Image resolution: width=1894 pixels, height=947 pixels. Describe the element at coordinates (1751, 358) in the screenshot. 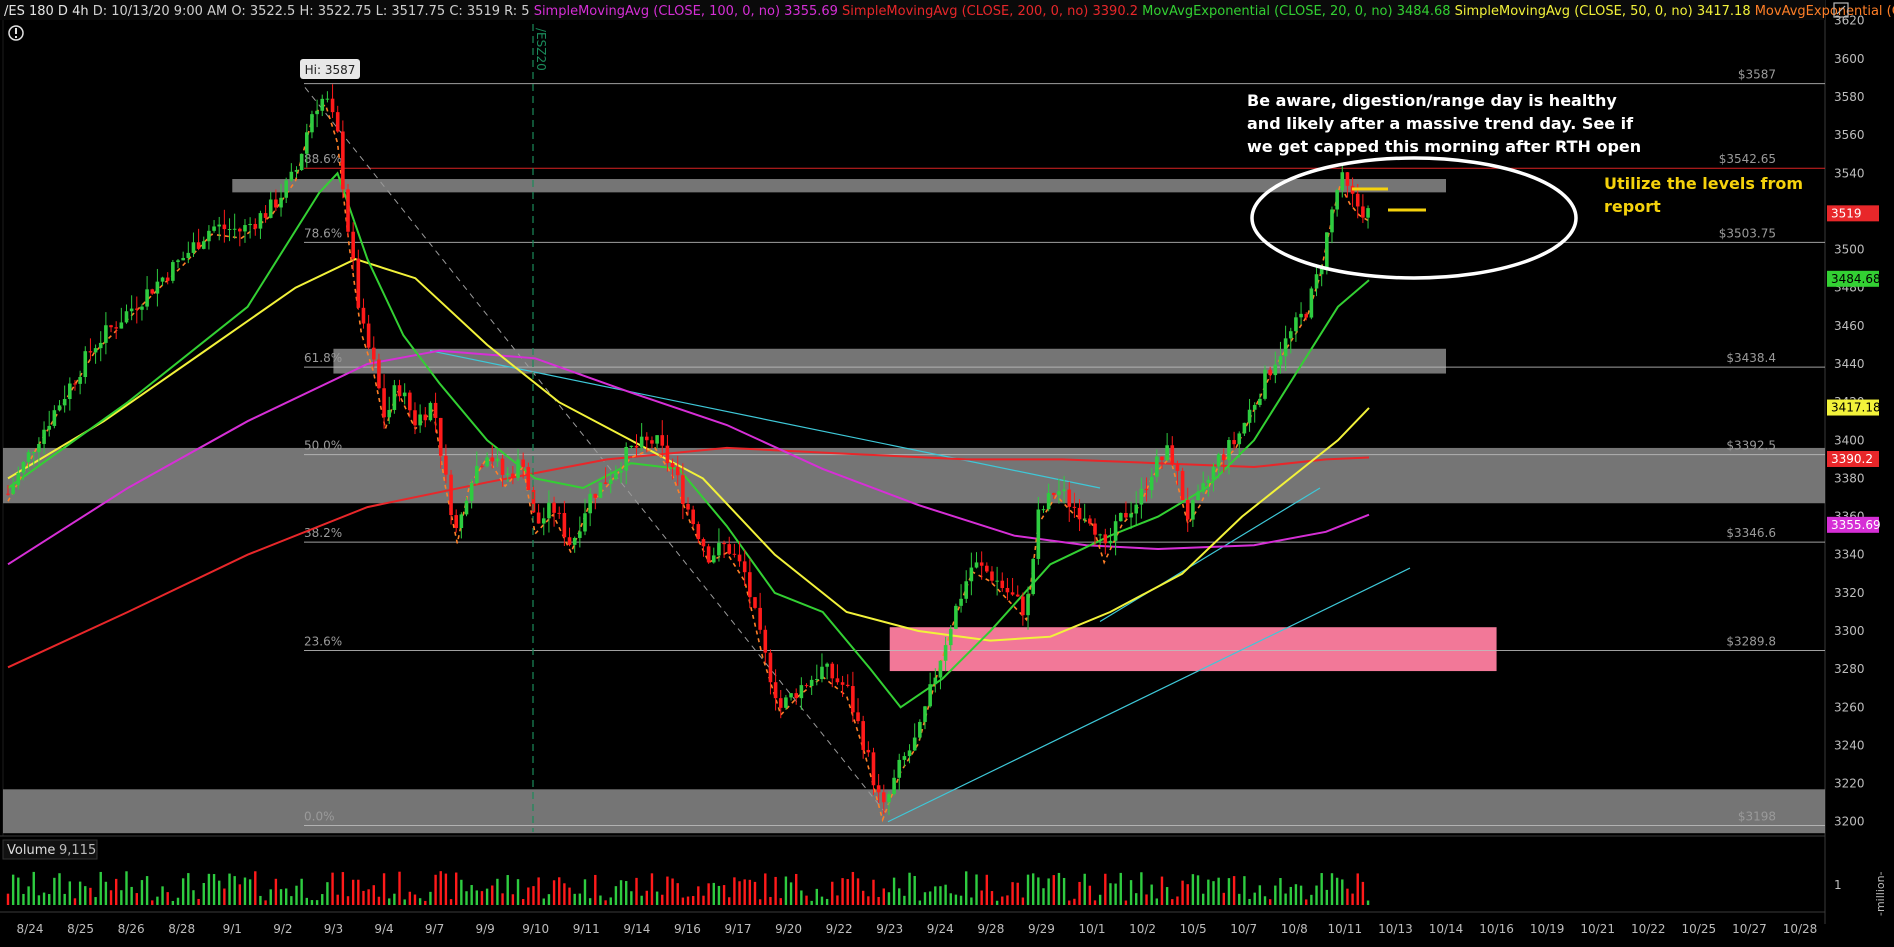

I see `fib-price-2: $3438.4` at that location.